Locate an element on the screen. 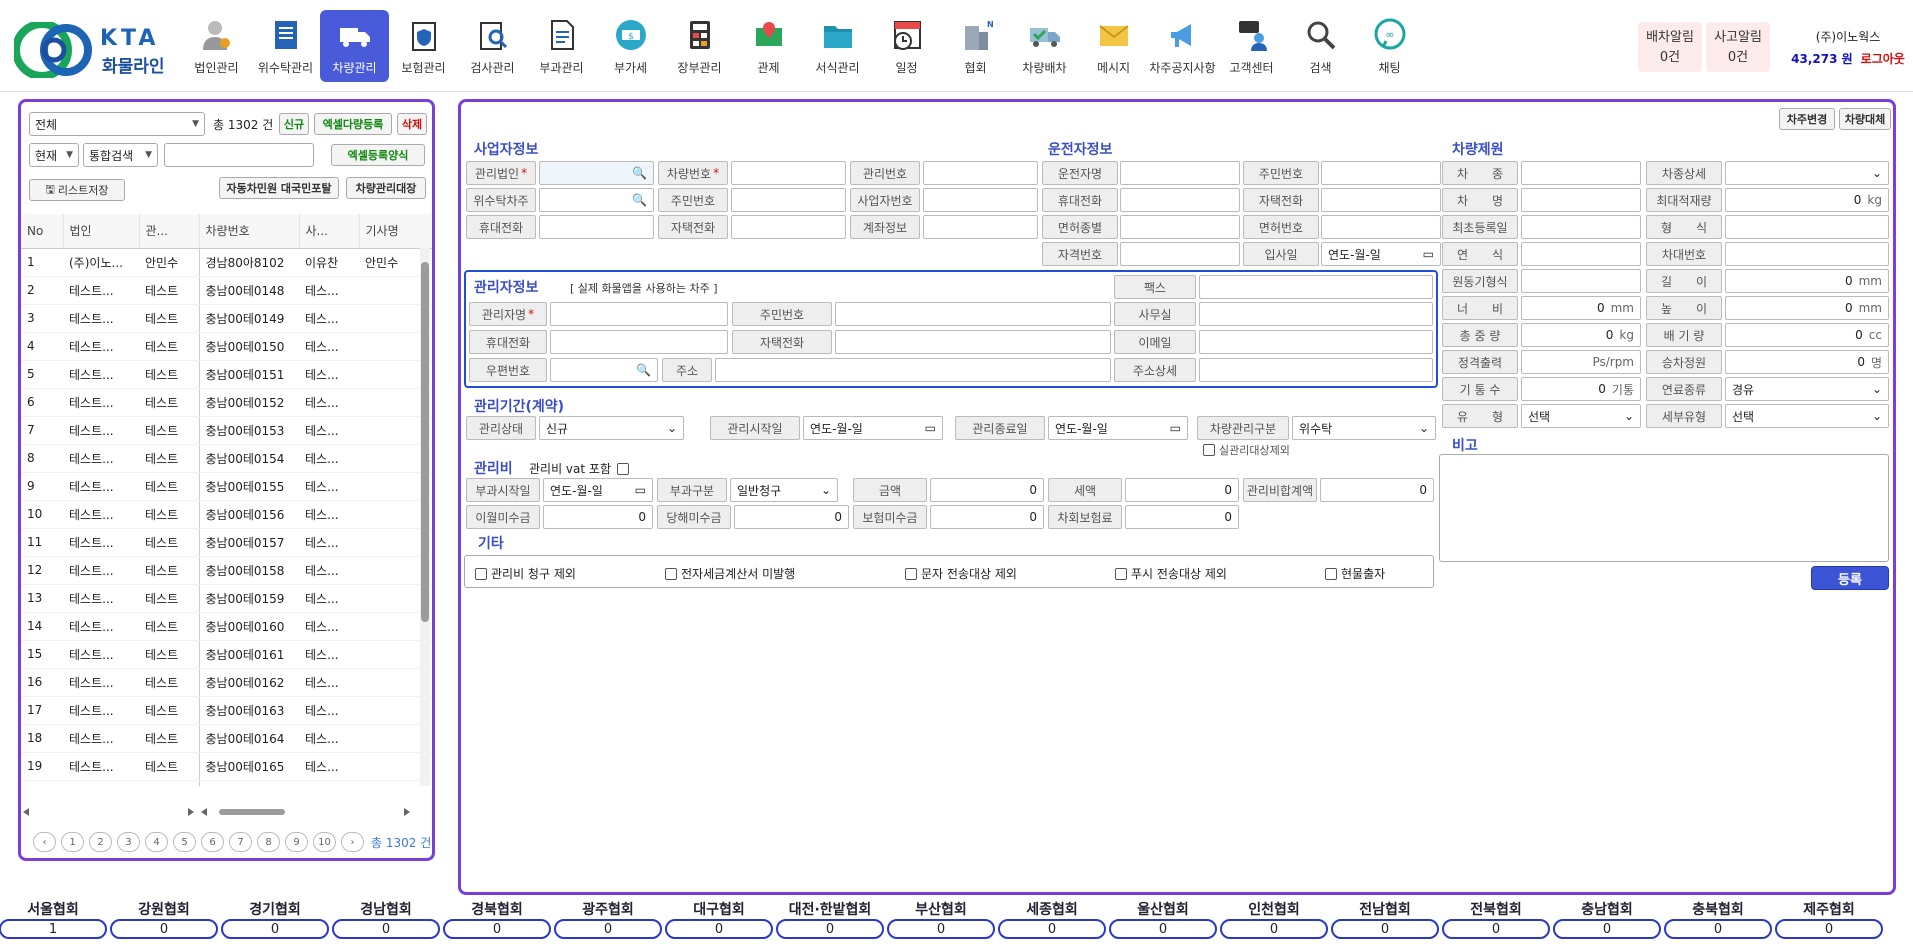  spec-cylinders-input: 0 기통 is located at coordinates (1581, 389).